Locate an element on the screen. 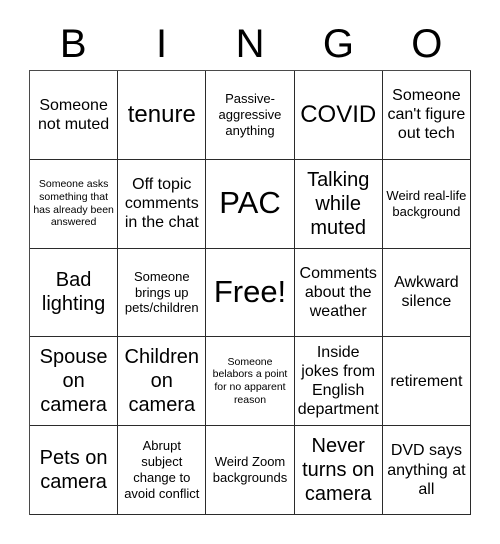  bingo-header-letter-o: O is located at coordinates (427, 44).